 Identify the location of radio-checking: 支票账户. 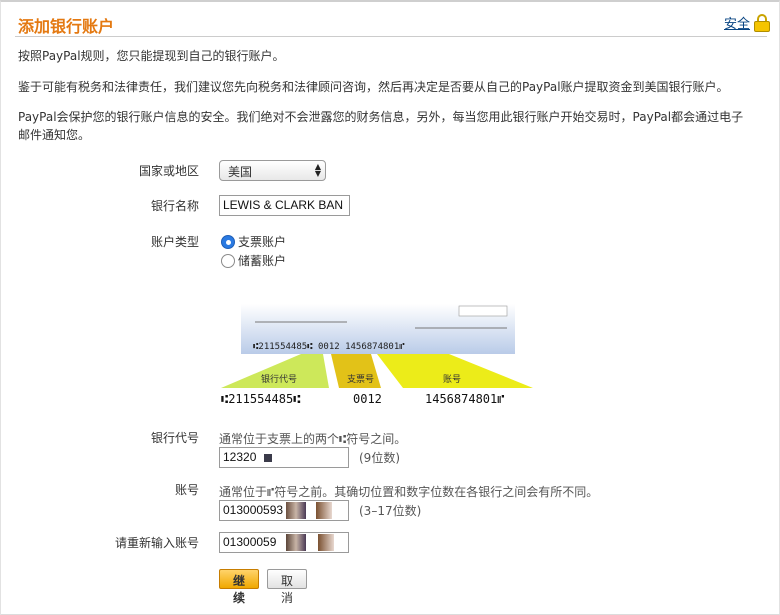
(253, 241).